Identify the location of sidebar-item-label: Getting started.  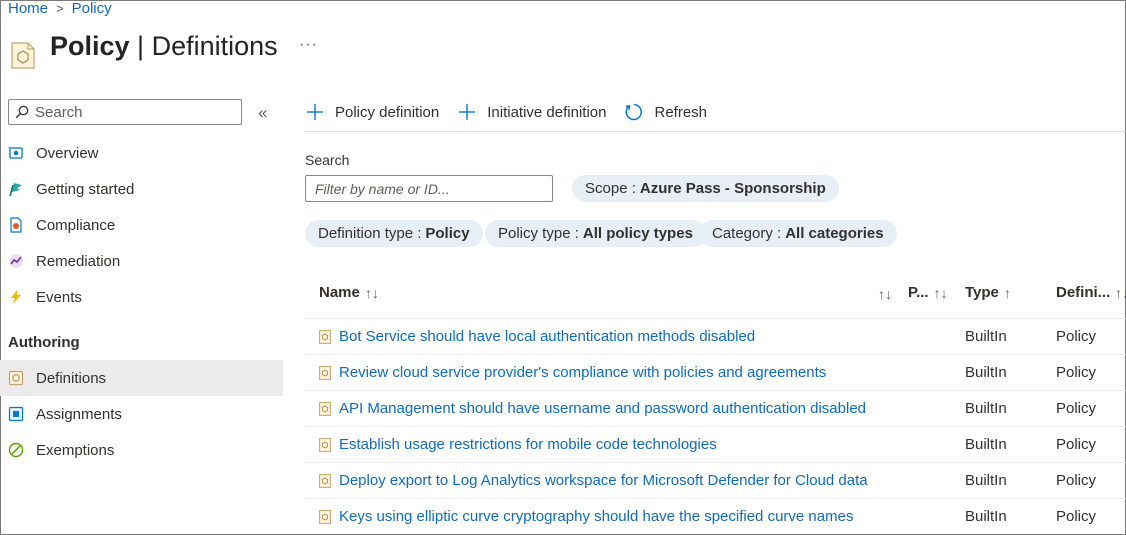
(85, 189).